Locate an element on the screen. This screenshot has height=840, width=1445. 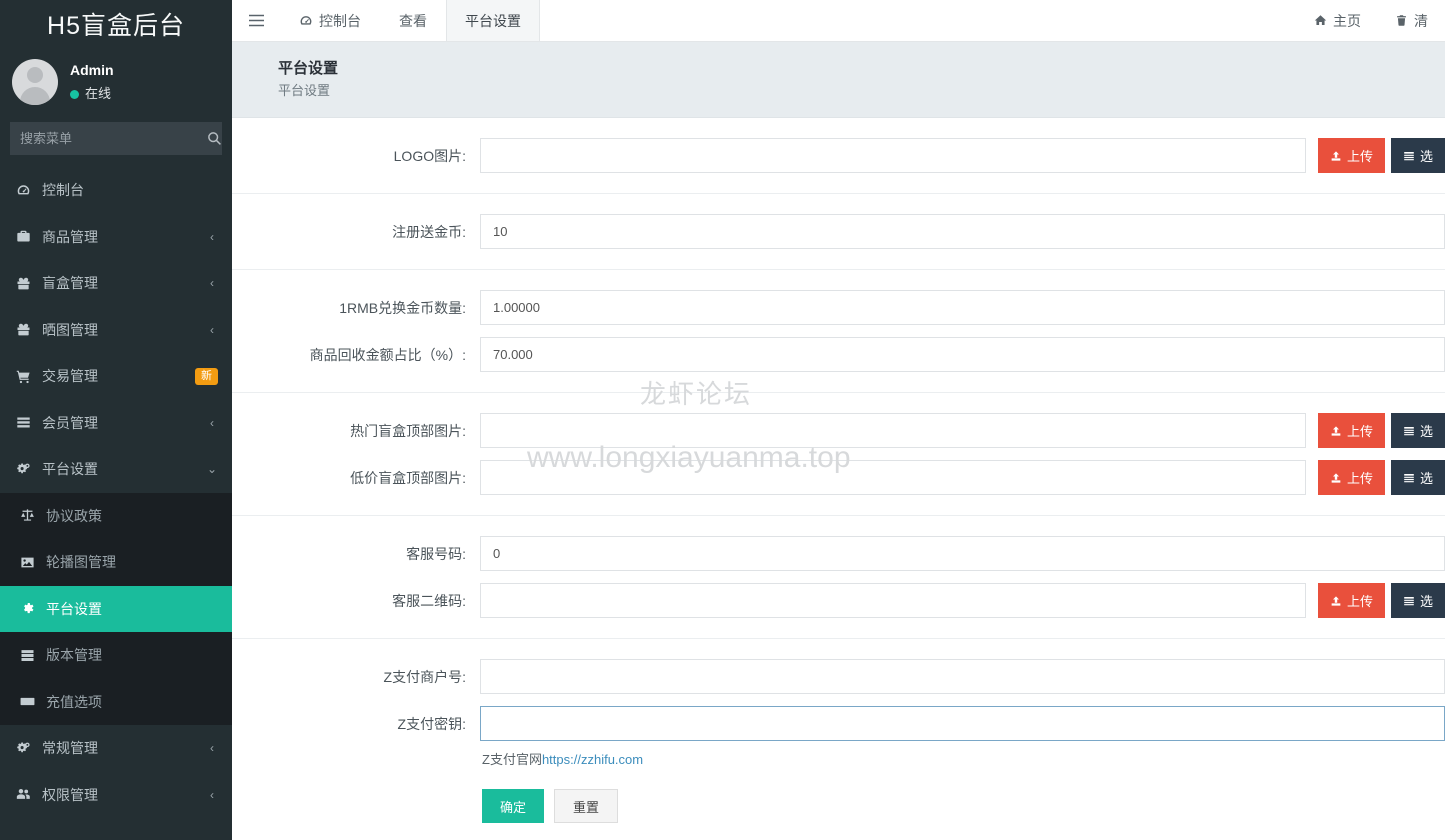
sidebar-item-会员管理: 会员管理 ‹ is located at coordinates (116, 423).